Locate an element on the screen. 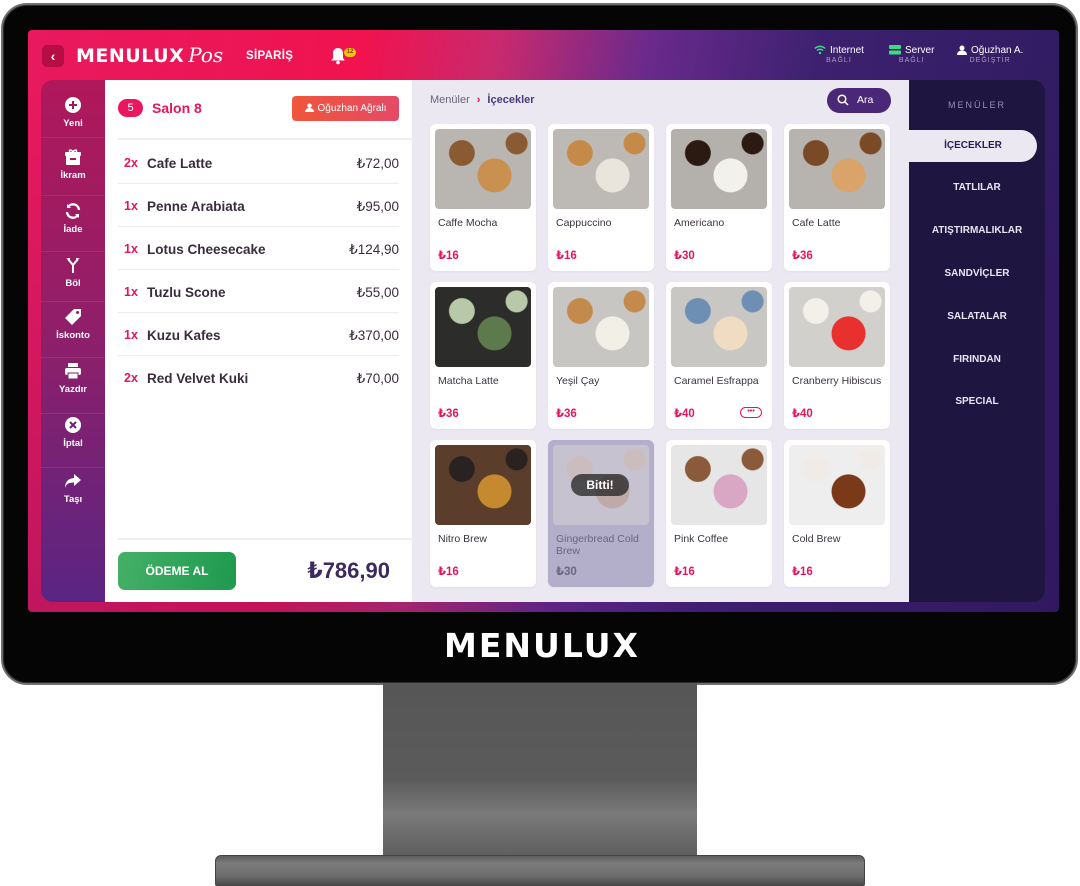 The width and height of the screenshot is (1080, 886). product-name: Caffe Mocha is located at coordinates (468, 223).